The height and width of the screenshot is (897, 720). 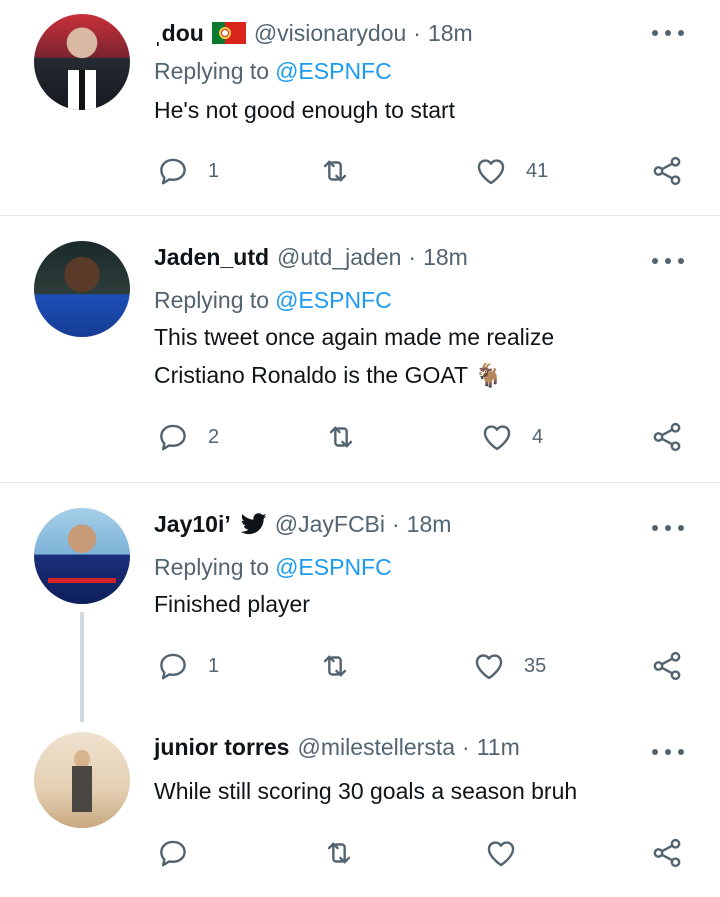 I want to click on like-count: 41, so click(x=537, y=170).